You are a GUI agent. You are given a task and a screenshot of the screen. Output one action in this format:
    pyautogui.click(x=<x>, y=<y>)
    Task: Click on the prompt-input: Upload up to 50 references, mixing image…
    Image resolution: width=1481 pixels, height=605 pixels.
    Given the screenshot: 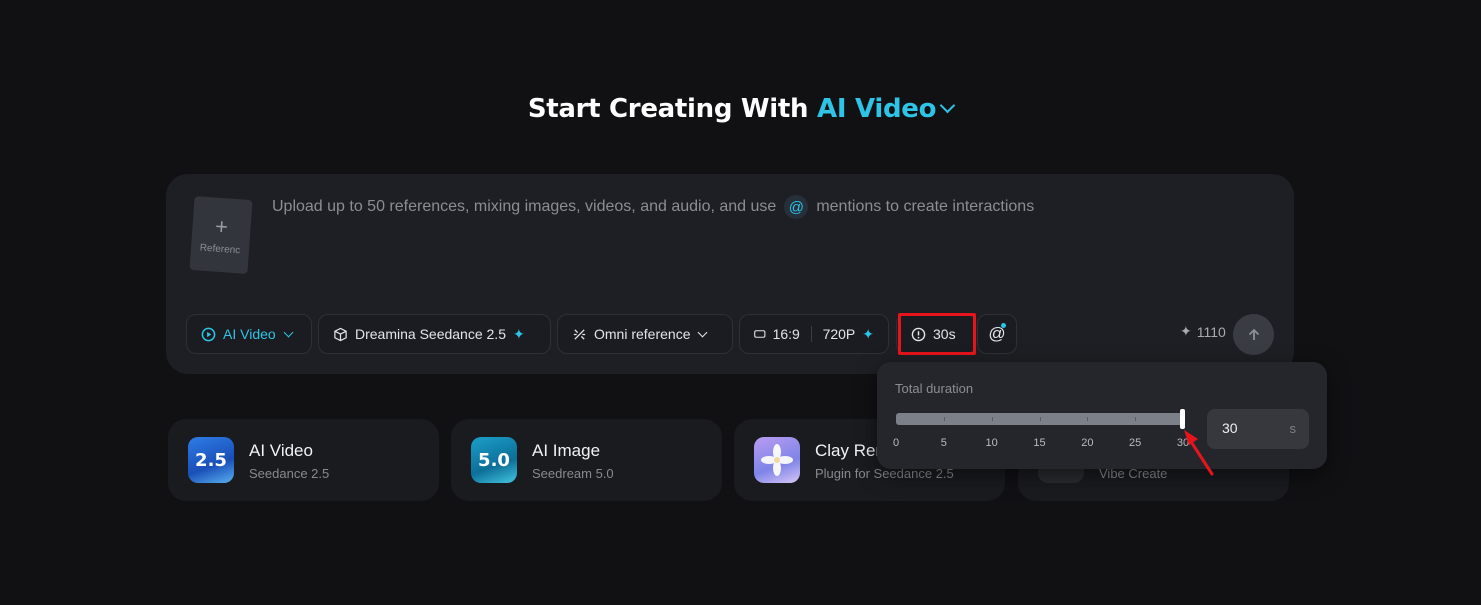 What is the action you would take?
    pyautogui.click(x=653, y=207)
    